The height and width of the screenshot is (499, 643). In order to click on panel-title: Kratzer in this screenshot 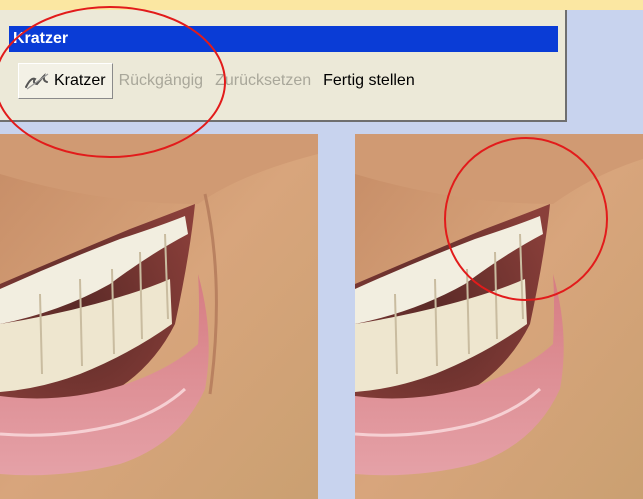, I will do `click(283, 39)`.